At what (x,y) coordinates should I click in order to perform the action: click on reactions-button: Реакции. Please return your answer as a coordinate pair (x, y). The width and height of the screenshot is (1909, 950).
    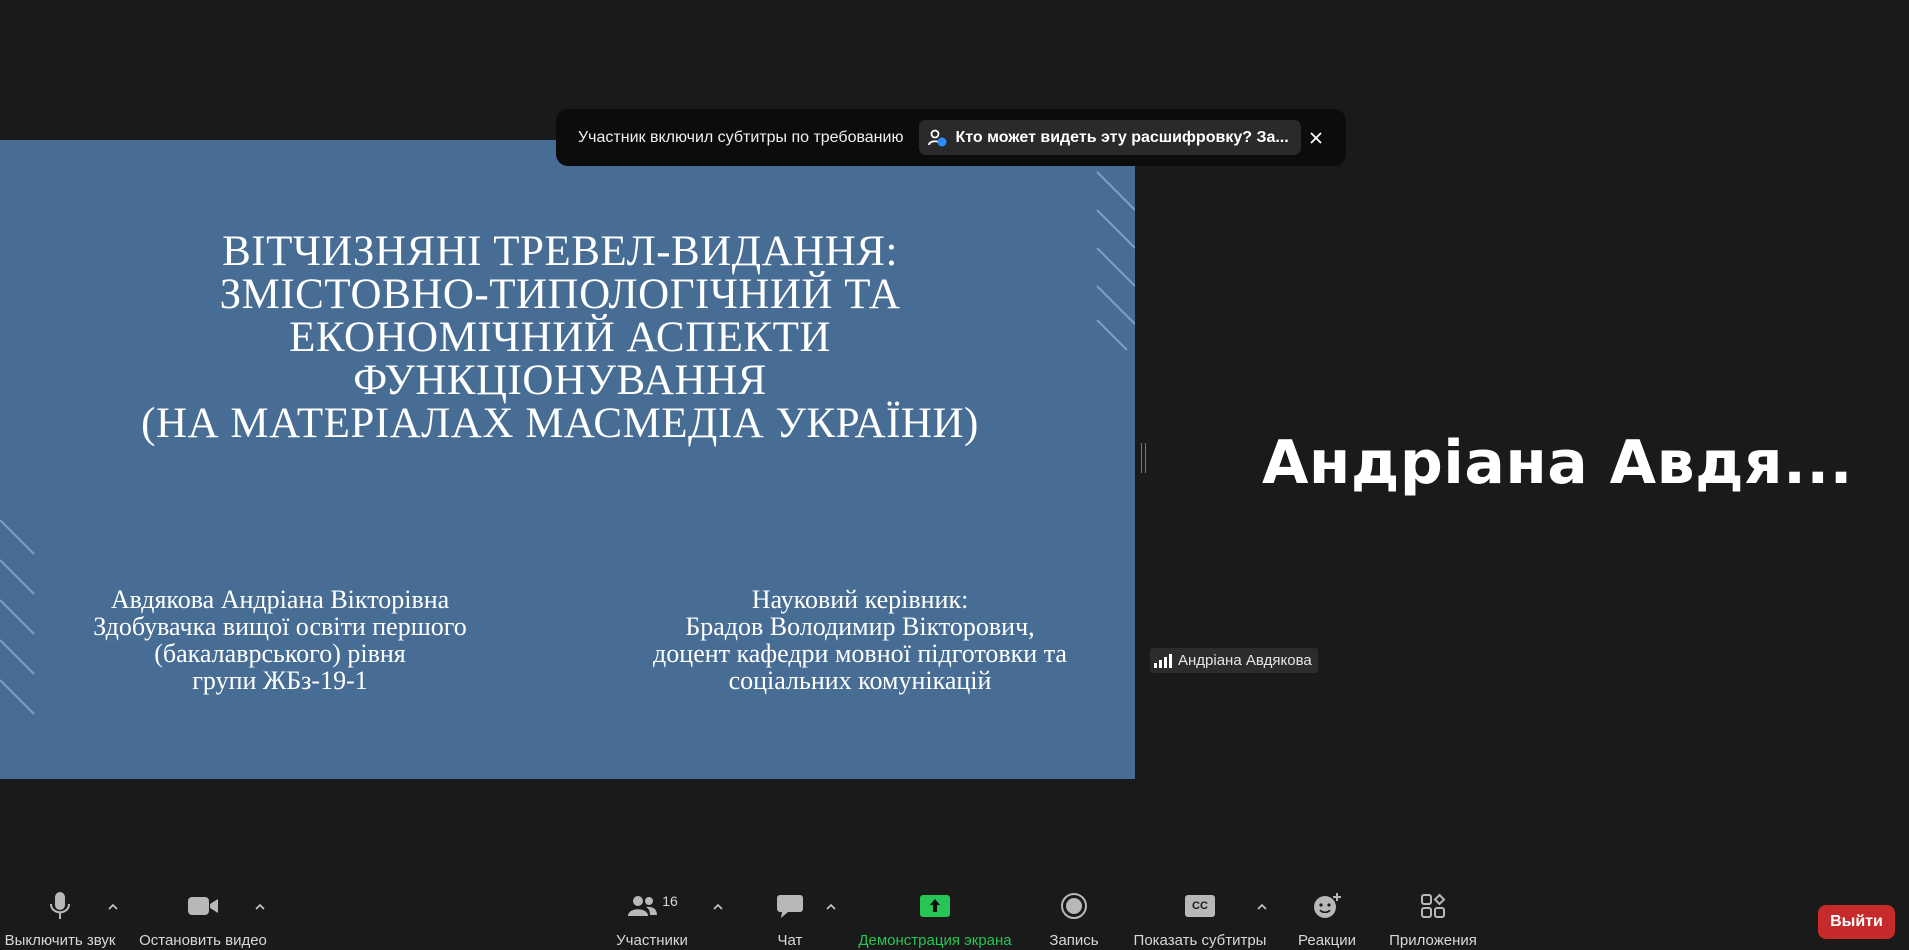
    Looking at the image, I should click on (1327, 915).